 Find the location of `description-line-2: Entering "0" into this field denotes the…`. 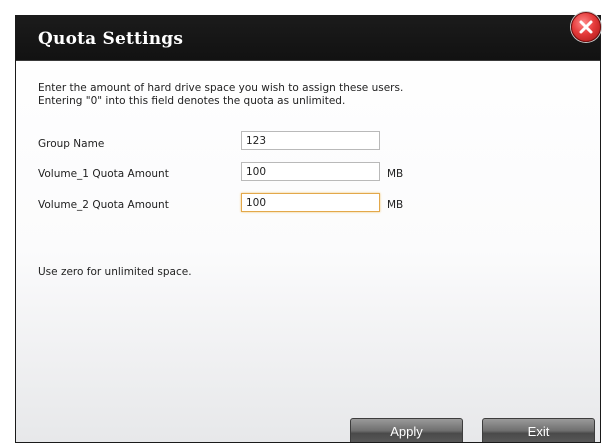

description-line-2: Entering "0" into this field denotes the… is located at coordinates (192, 101).